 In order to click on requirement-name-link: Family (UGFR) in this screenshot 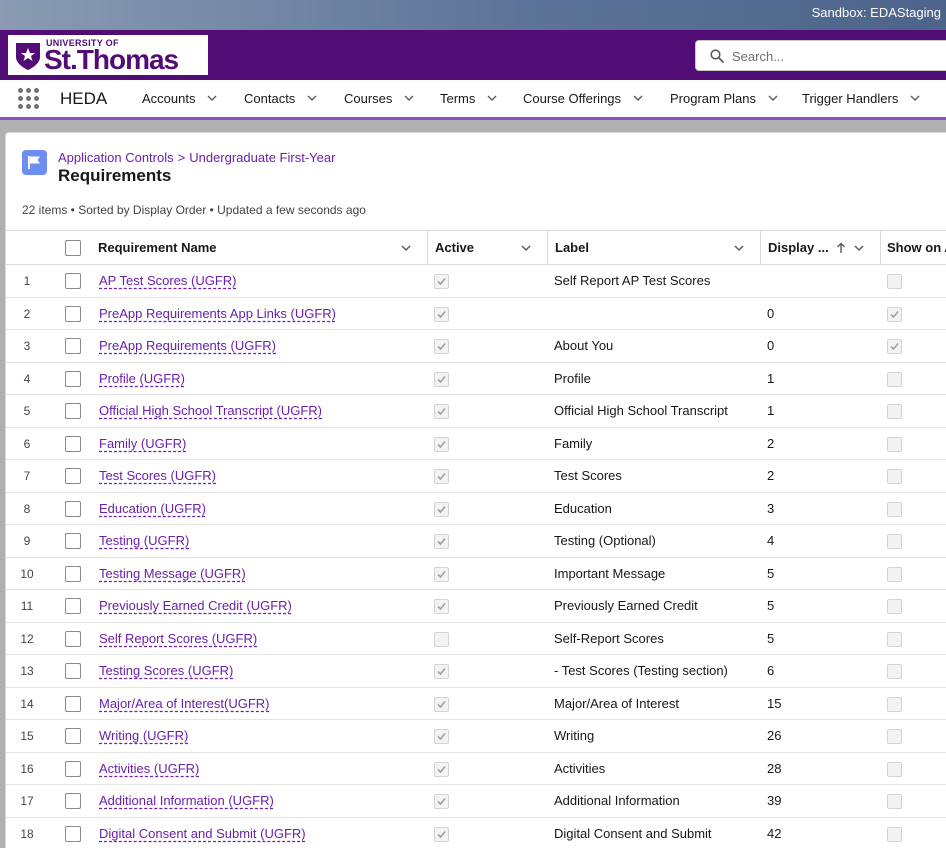, I will do `click(142, 443)`.